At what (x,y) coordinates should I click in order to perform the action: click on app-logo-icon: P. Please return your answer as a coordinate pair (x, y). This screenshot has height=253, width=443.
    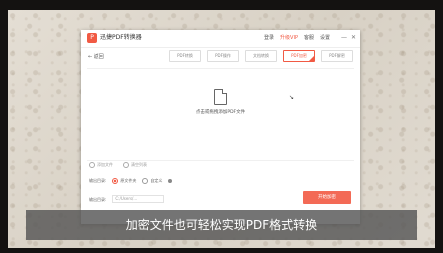
    Looking at the image, I should click on (92, 38).